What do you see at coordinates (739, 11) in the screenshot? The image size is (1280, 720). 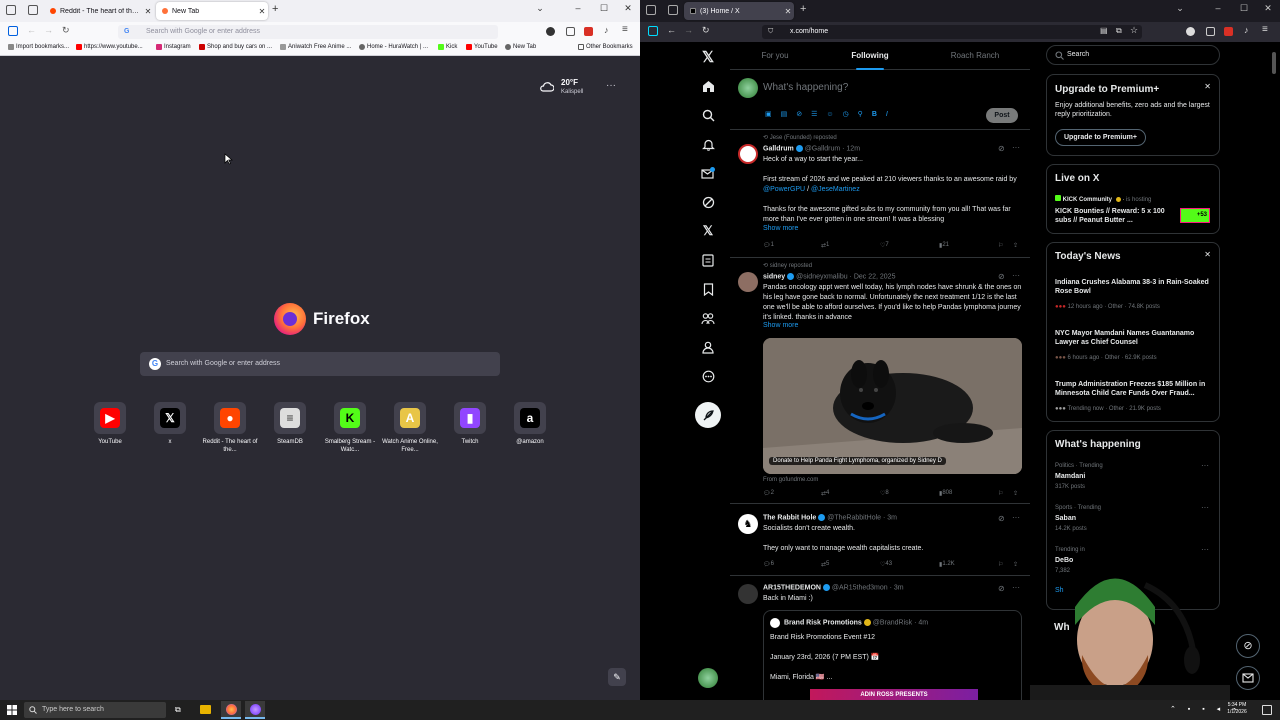 I see `tab-x-home: (3) Home / X ✕` at bounding box center [739, 11].